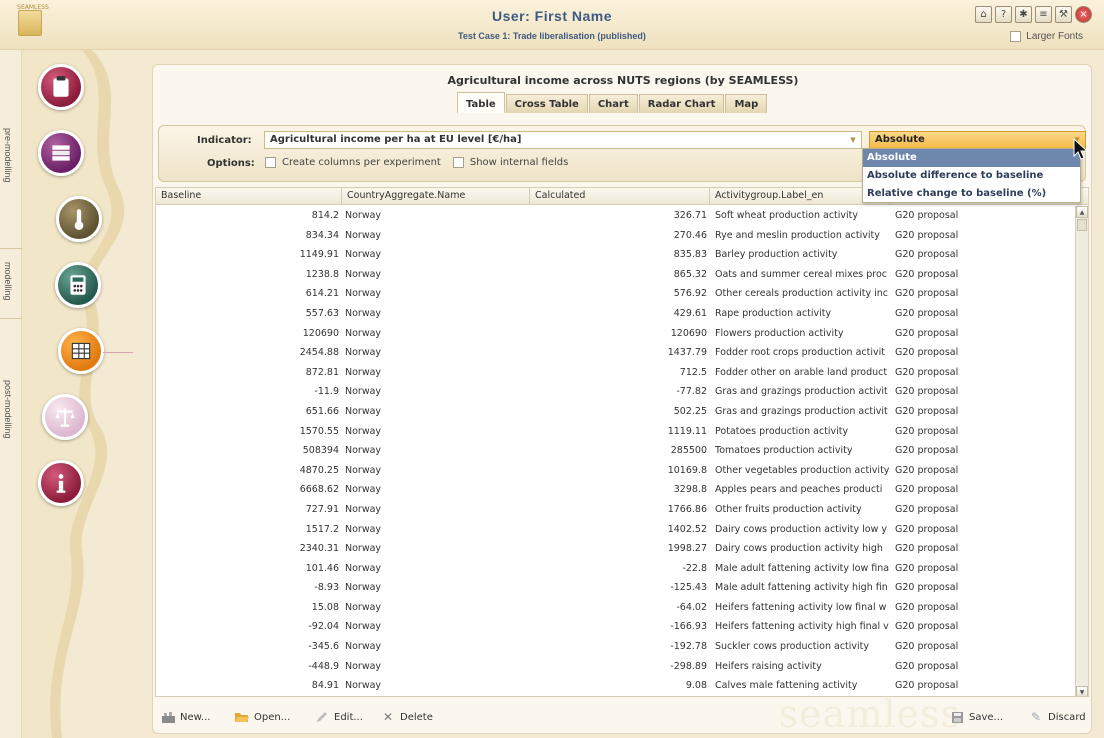  What do you see at coordinates (983, 14) in the screenshot?
I see `home-icon: ⌂` at bounding box center [983, 14].